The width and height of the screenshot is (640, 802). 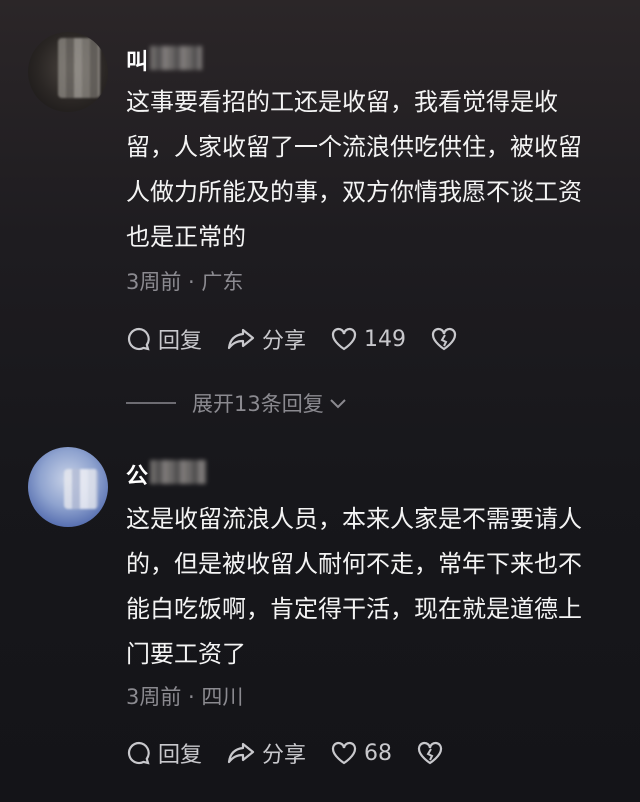 What do you see at coordinates (185, 697) in the screenshot?
I see `comment-meta: 3周前 · 四川` at bounding box center [185, 697].